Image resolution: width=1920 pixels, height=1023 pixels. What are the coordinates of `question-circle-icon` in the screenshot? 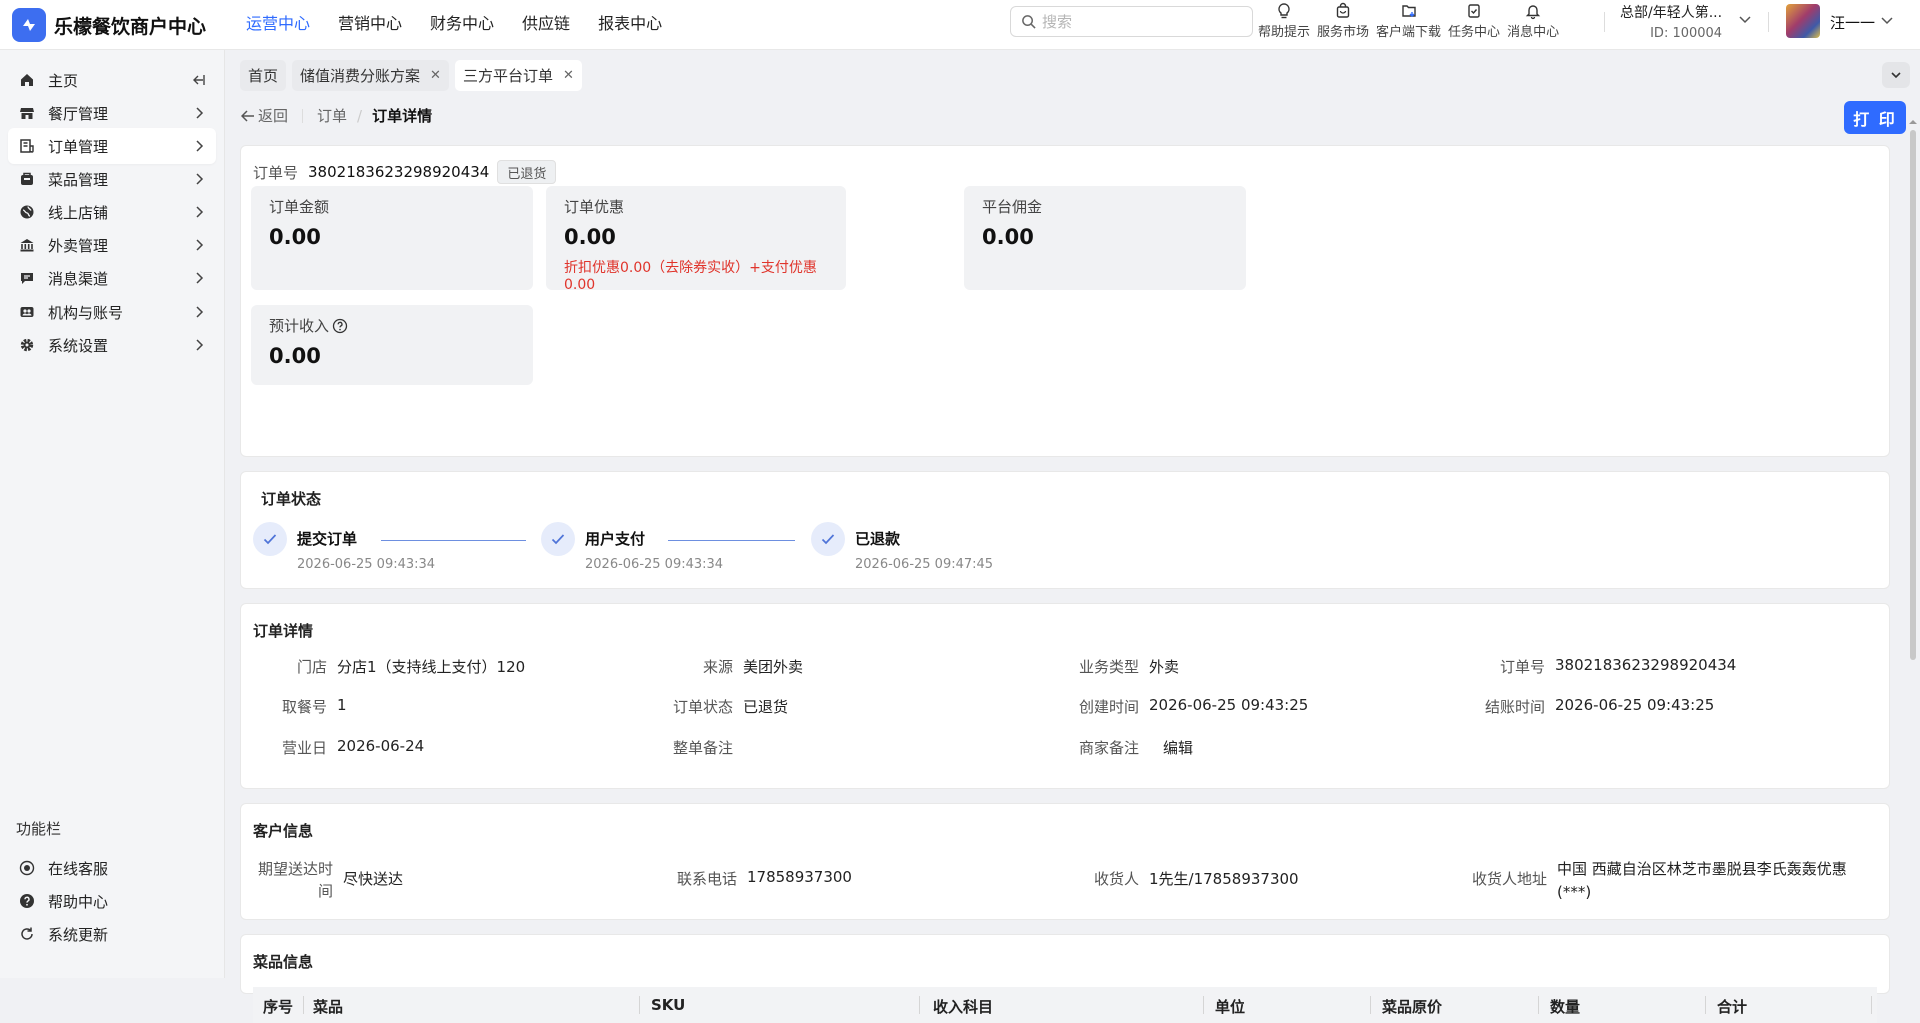 It's located at (340, 326).